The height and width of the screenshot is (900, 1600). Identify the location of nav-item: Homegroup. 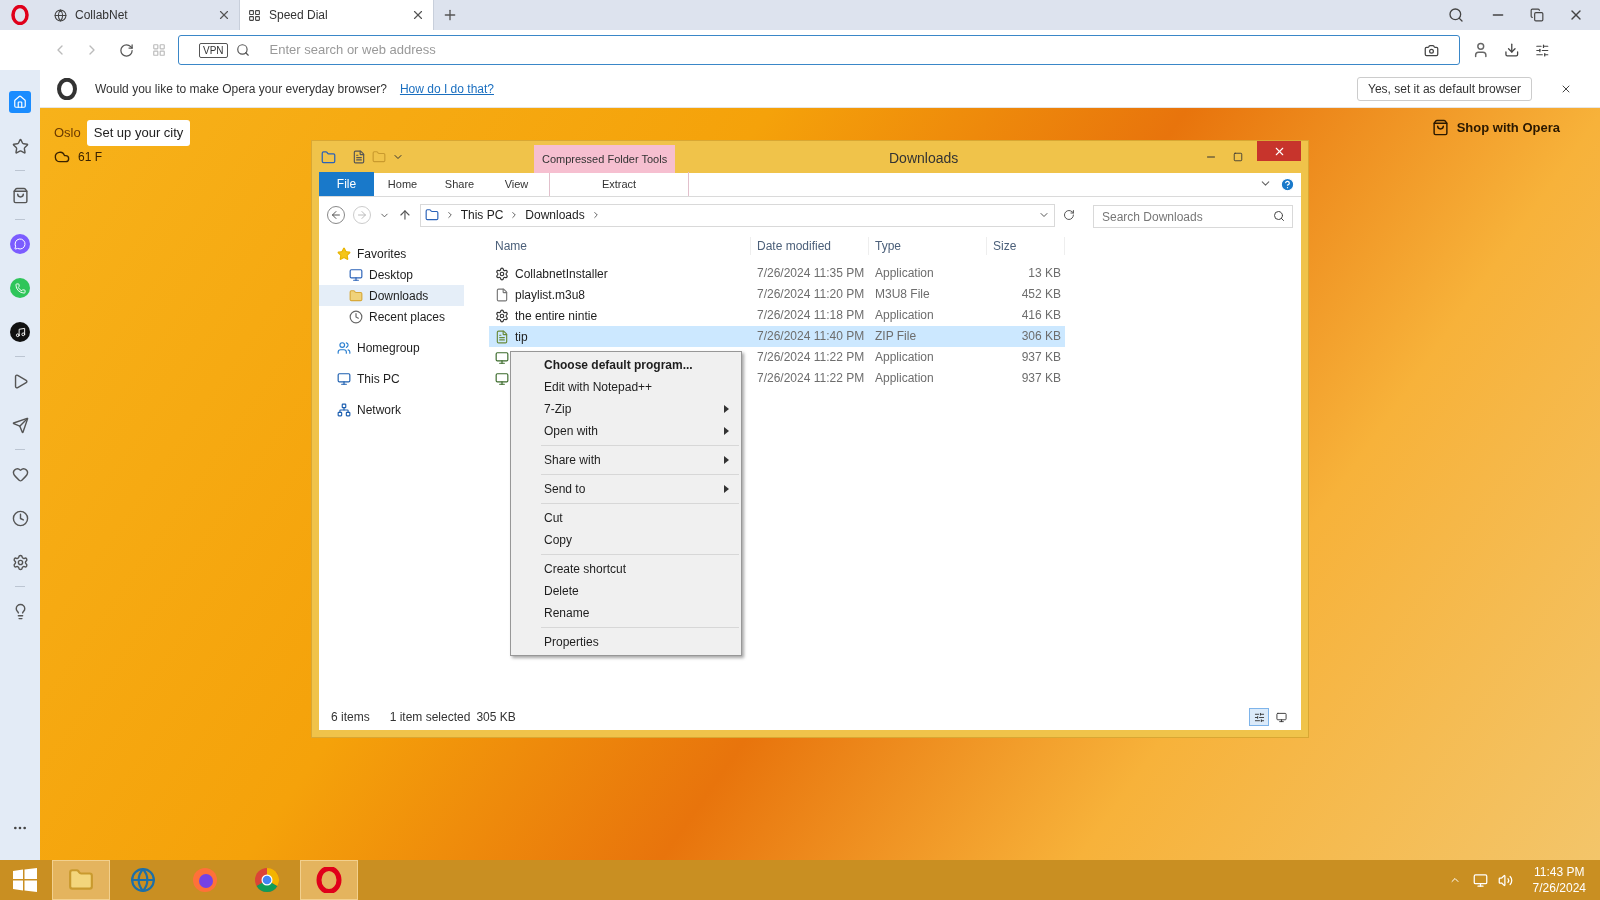
(404, 347).